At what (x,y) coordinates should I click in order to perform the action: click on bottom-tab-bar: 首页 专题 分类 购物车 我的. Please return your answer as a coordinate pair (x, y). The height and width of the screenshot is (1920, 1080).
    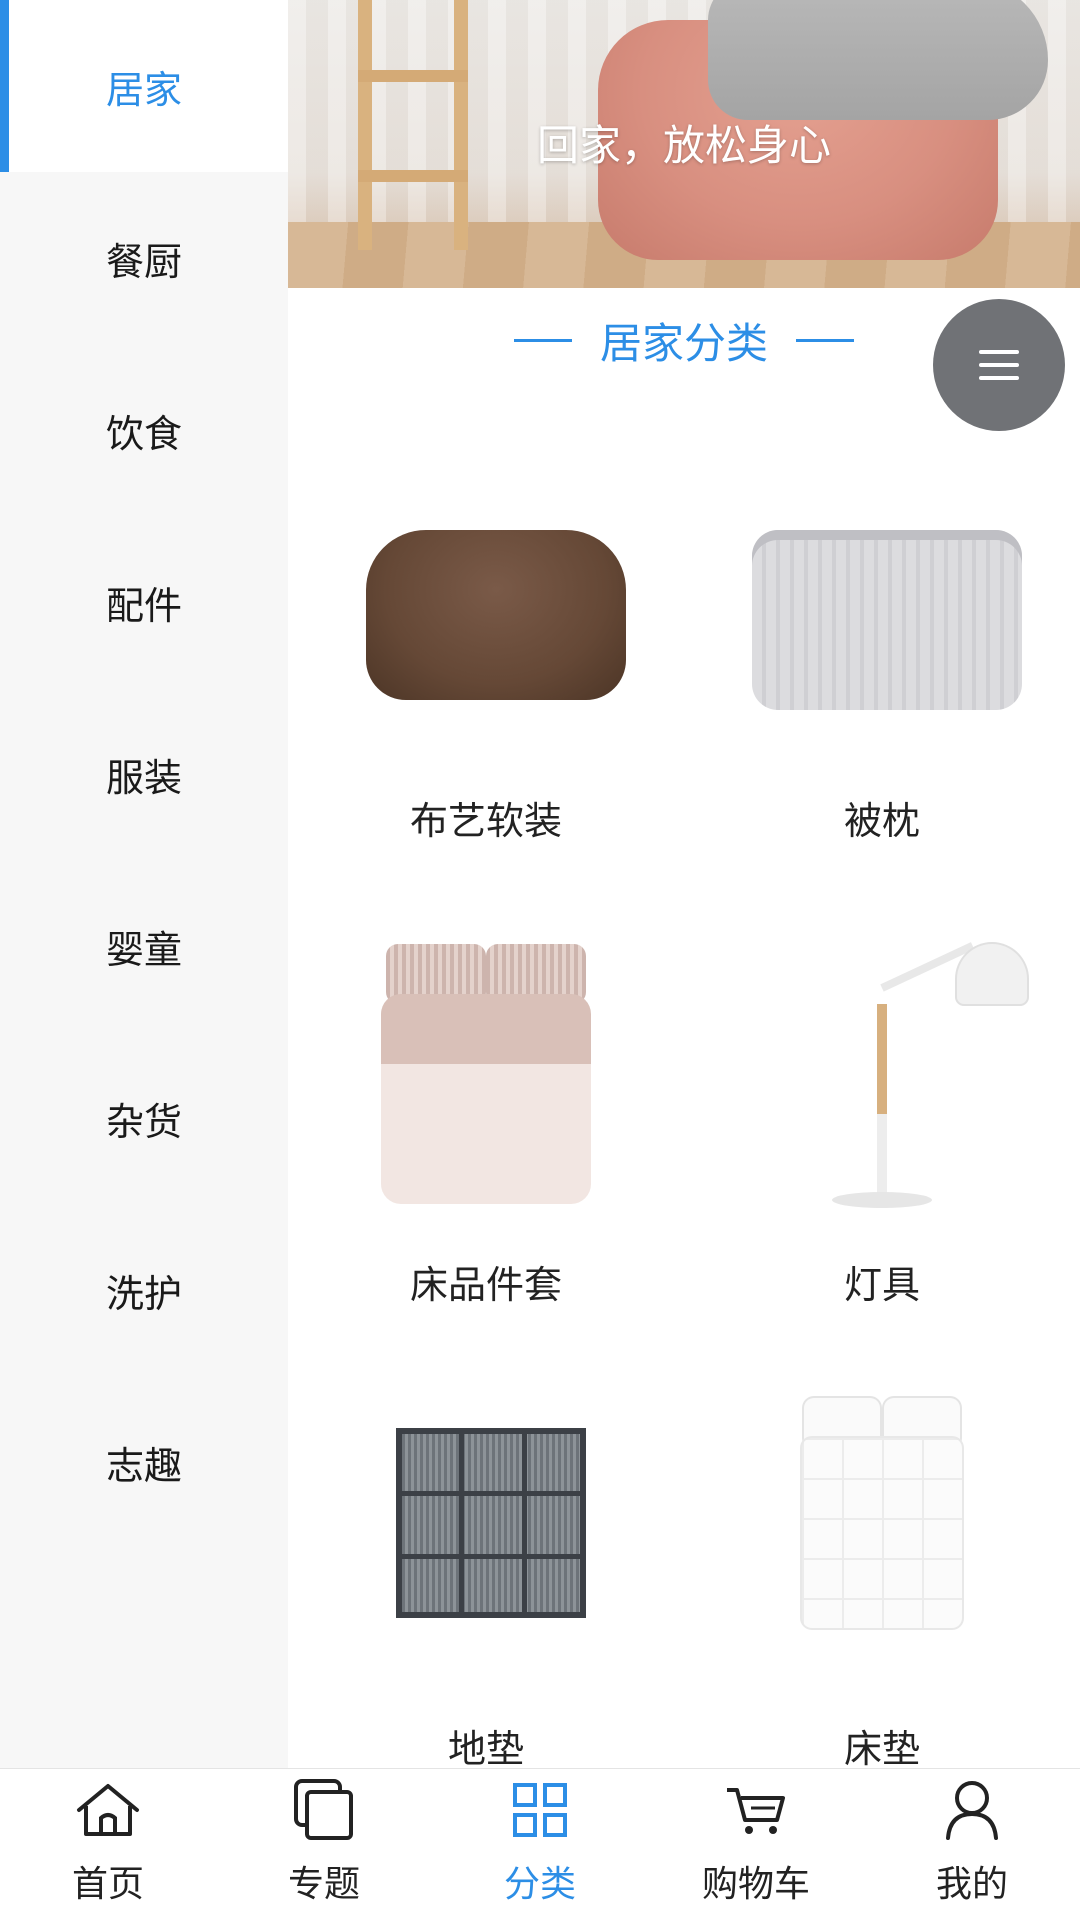
    Looking at the image, I should click on (540, 1844).